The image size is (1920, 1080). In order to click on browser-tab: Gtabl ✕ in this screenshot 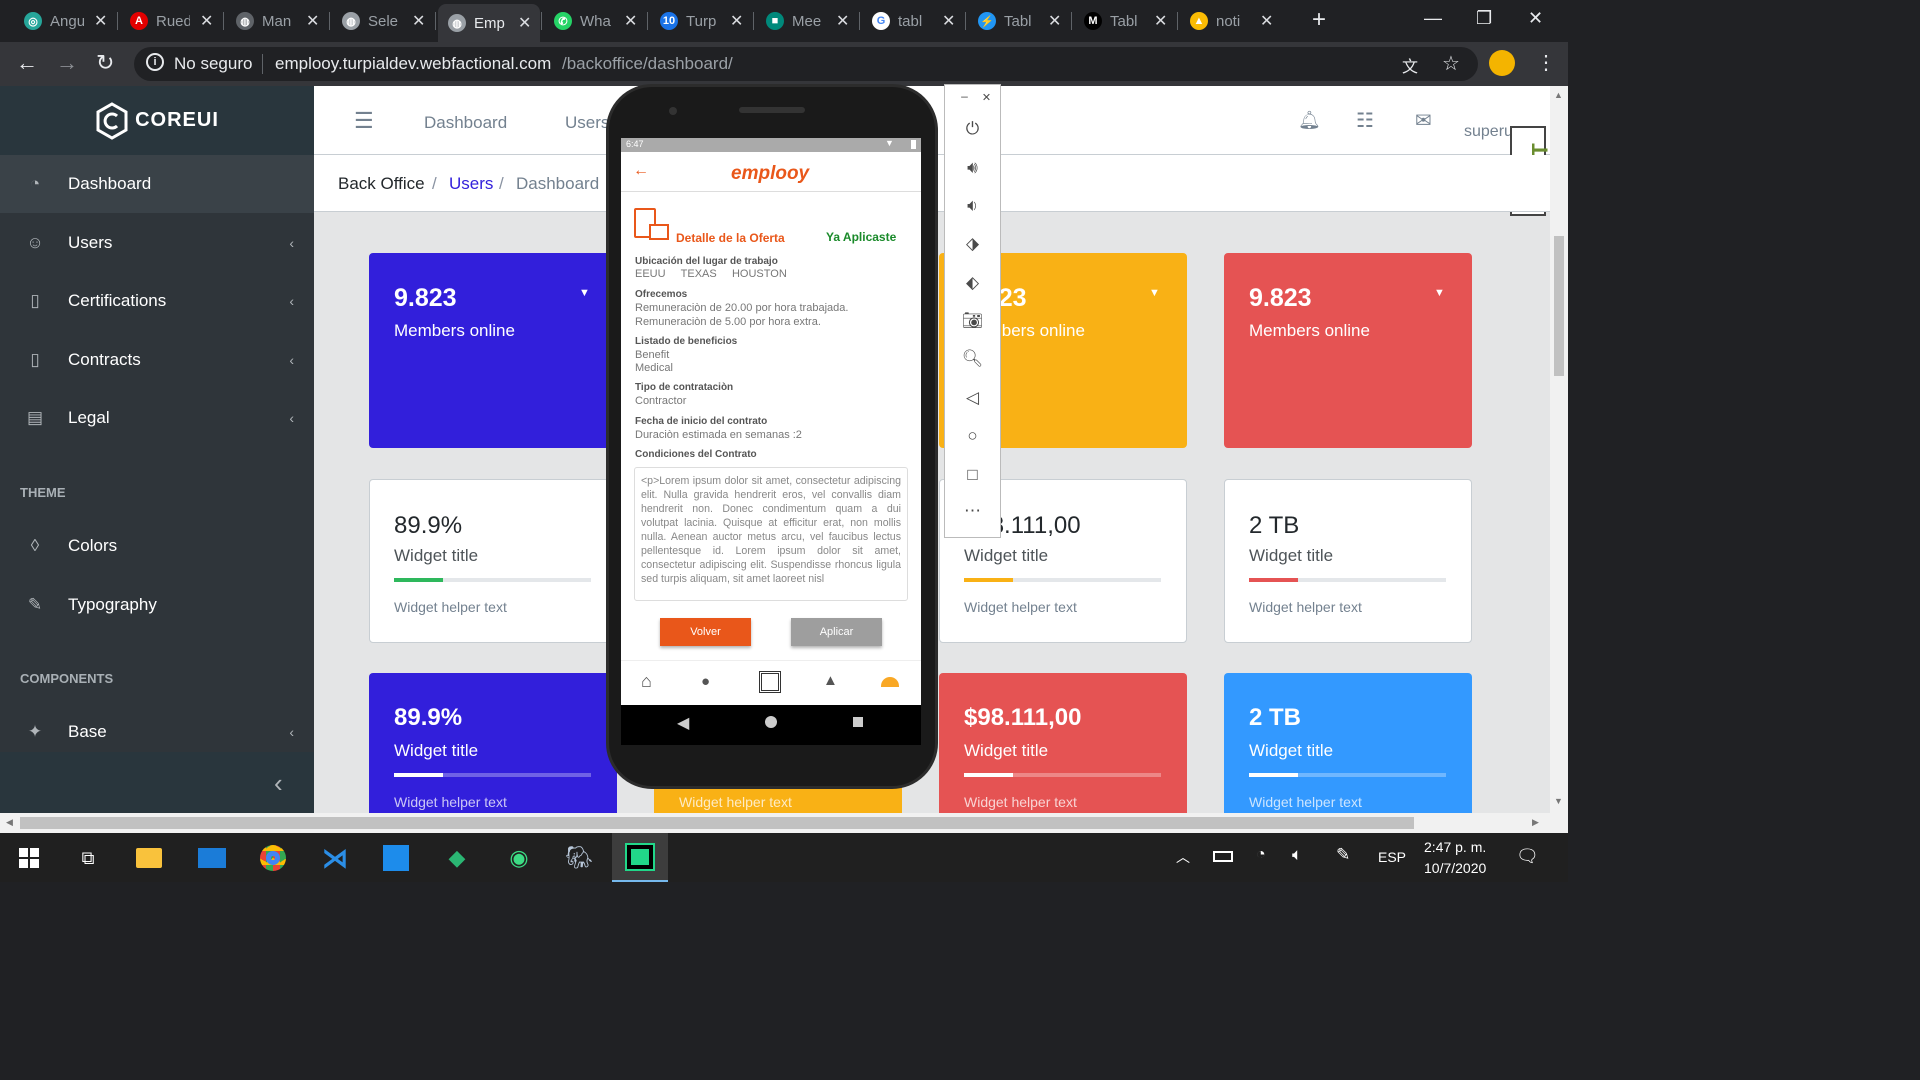, I will do `click(913, 21)`.